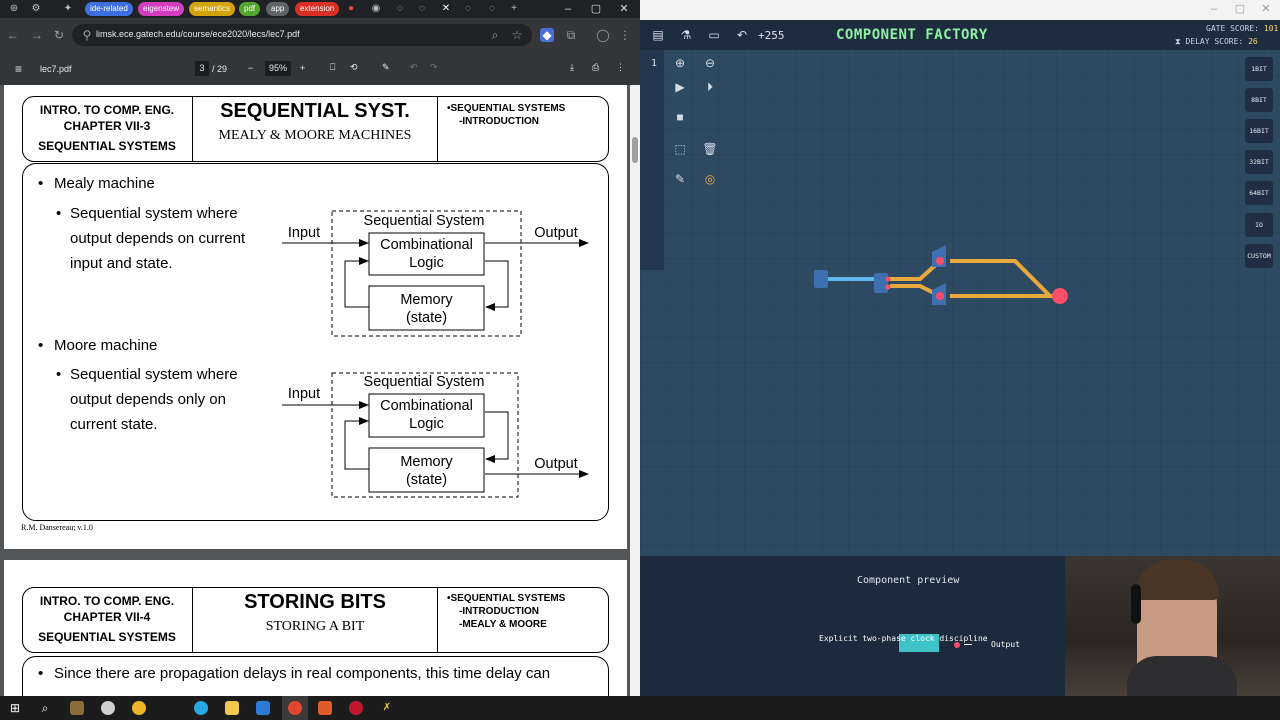  I want to click on tab-group-pdf: pdf, so click(250, 9).